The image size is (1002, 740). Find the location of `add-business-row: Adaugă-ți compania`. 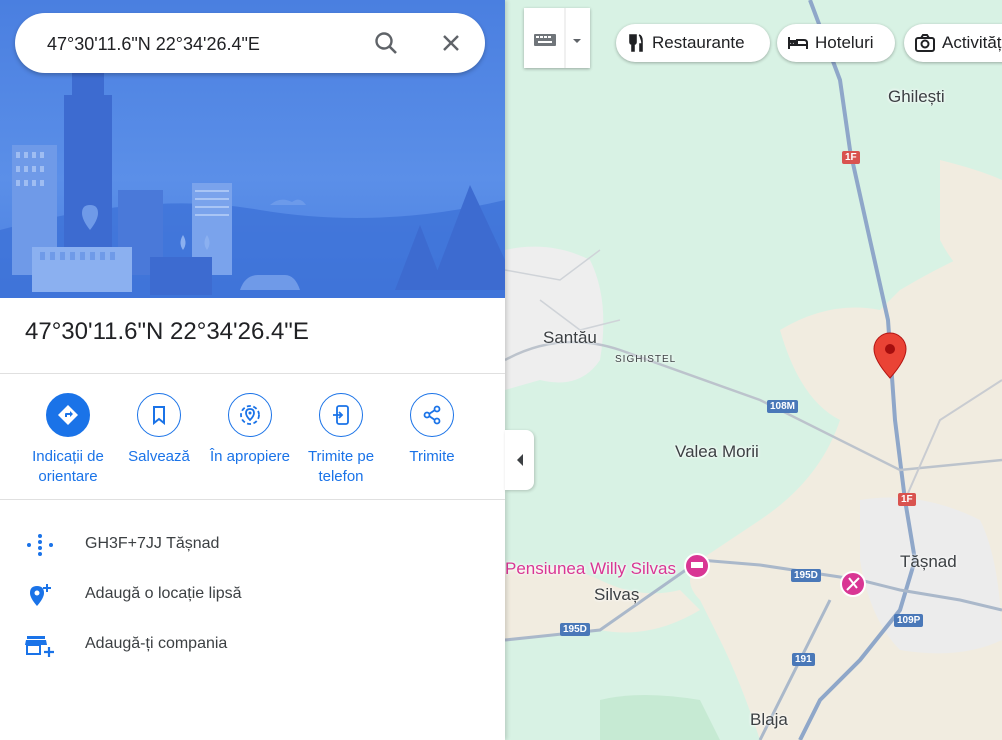

add-business-row: Adaugă-ți compania is located at coordinates (252, 645).